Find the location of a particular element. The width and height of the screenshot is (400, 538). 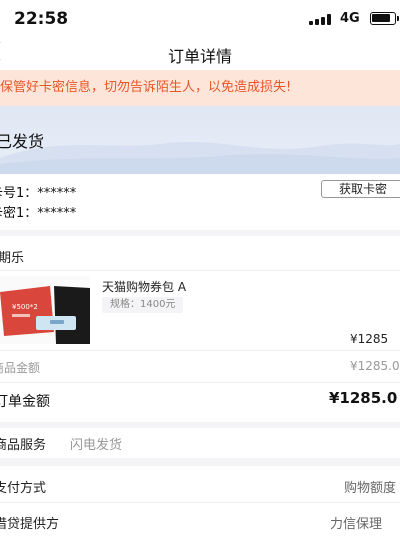

card-number-row: 卡号1：****** is located at coordinates (38, 191).